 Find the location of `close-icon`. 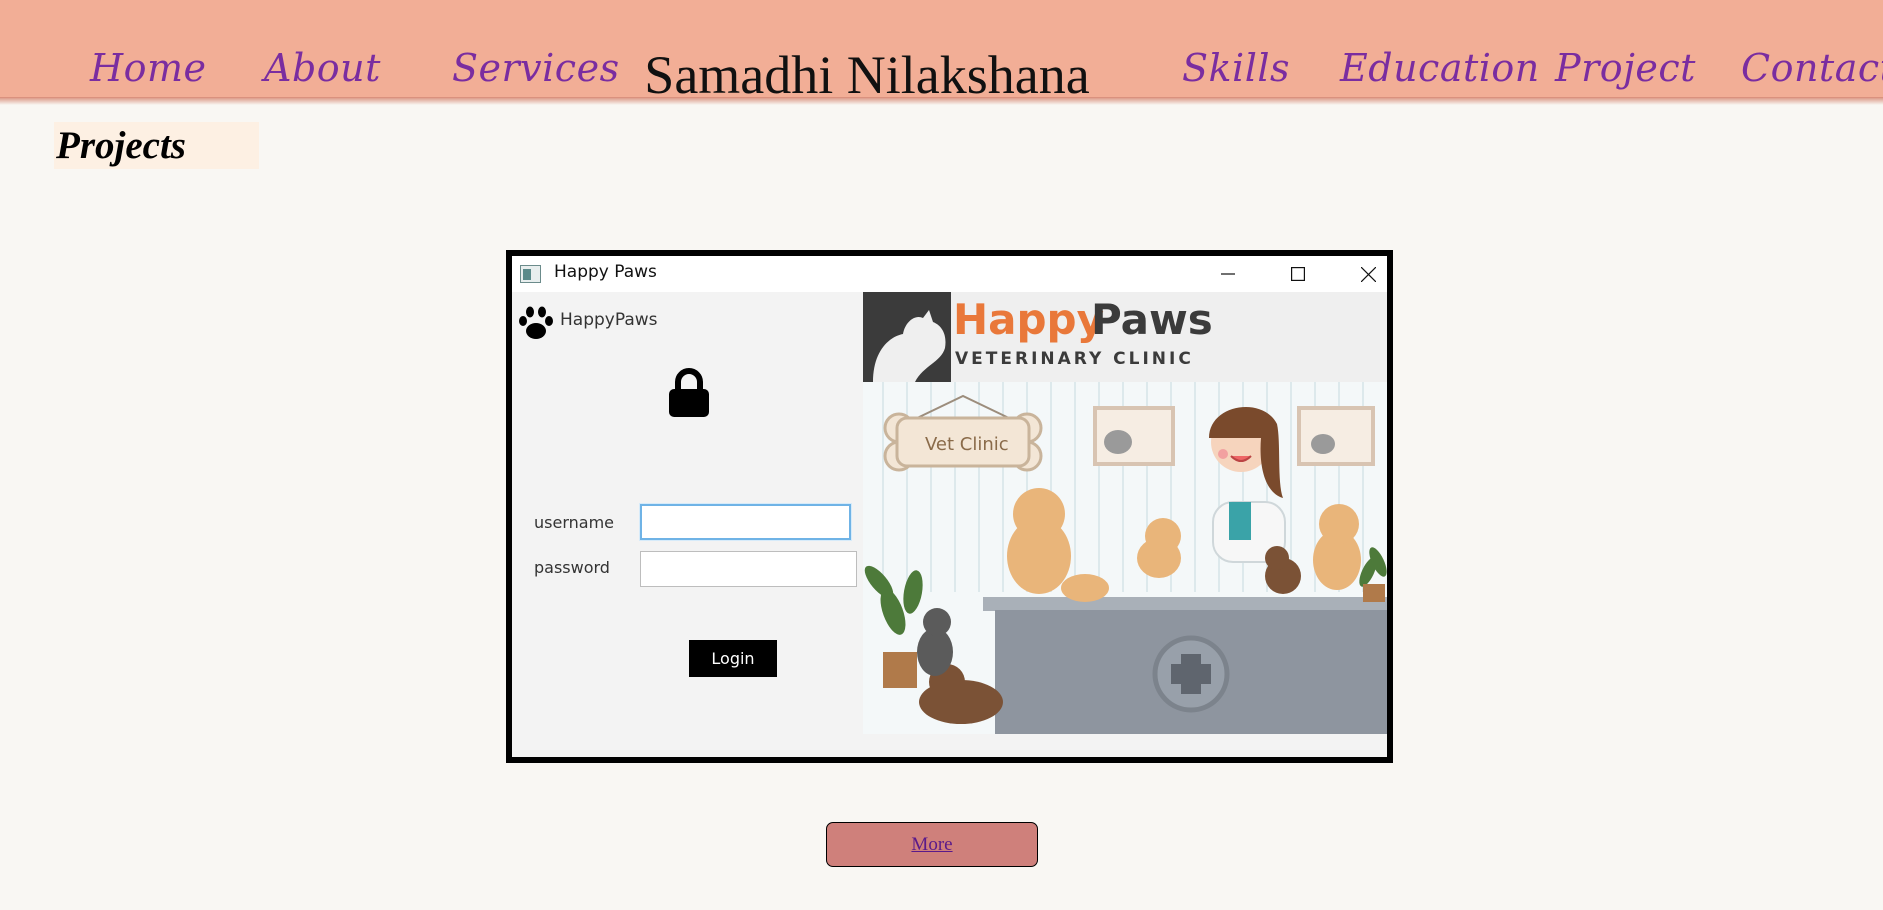

close-icon is located at coordinates (1368, 274).